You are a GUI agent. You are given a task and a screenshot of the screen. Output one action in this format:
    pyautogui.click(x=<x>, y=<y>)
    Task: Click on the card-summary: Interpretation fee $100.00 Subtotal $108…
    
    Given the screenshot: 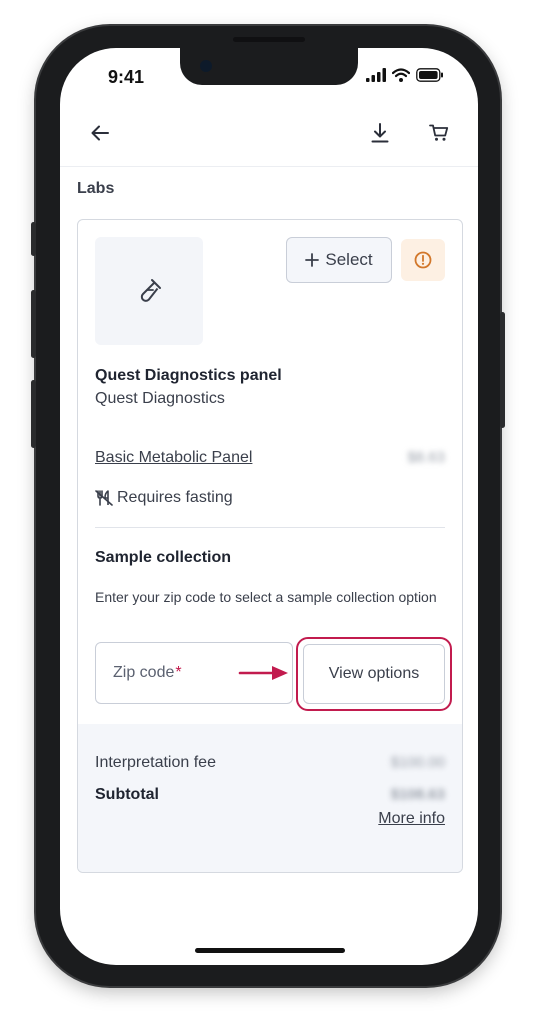 What is the action you would take?
    pyautogui.click(x=270, y=798)
    